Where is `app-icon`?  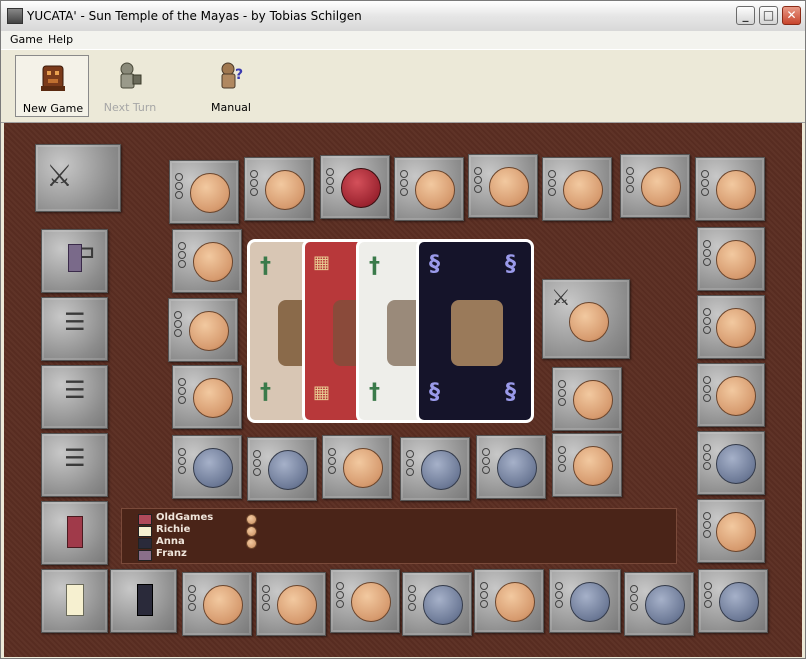
app-icon is located at coordinates (15, 16).